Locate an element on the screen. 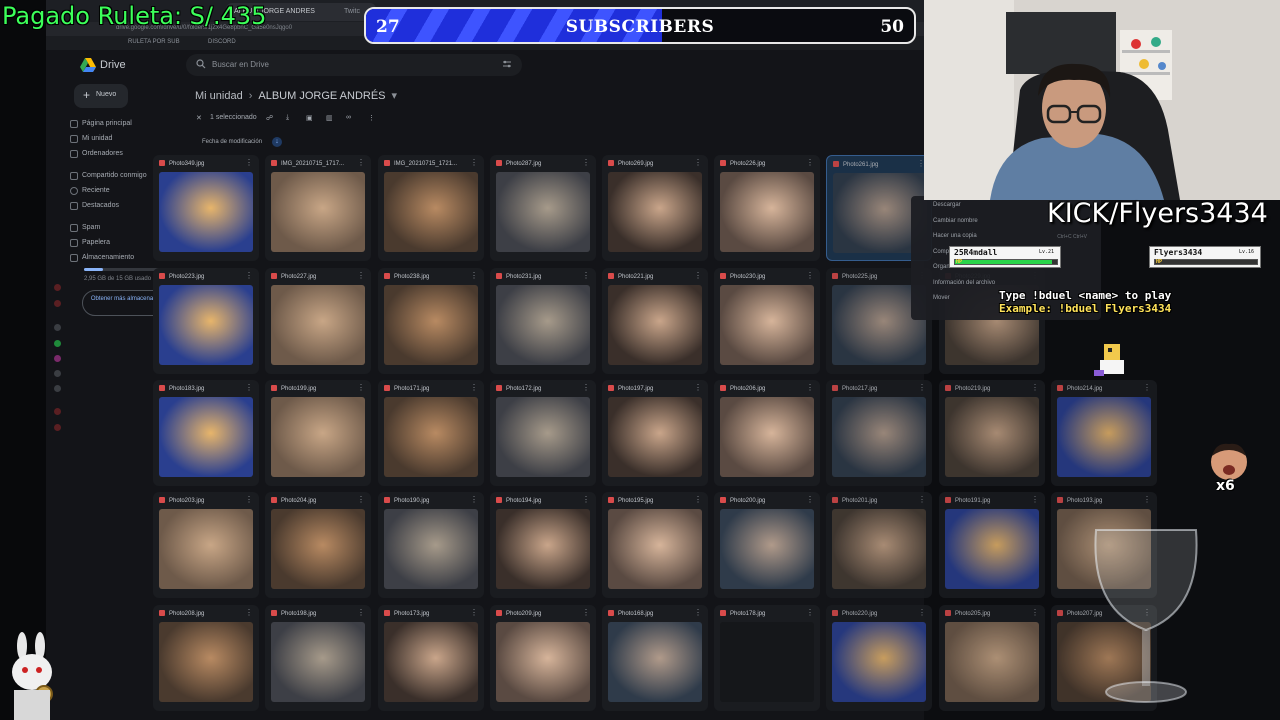  download-icon: ⤓ is located at coordinates (287, 118).